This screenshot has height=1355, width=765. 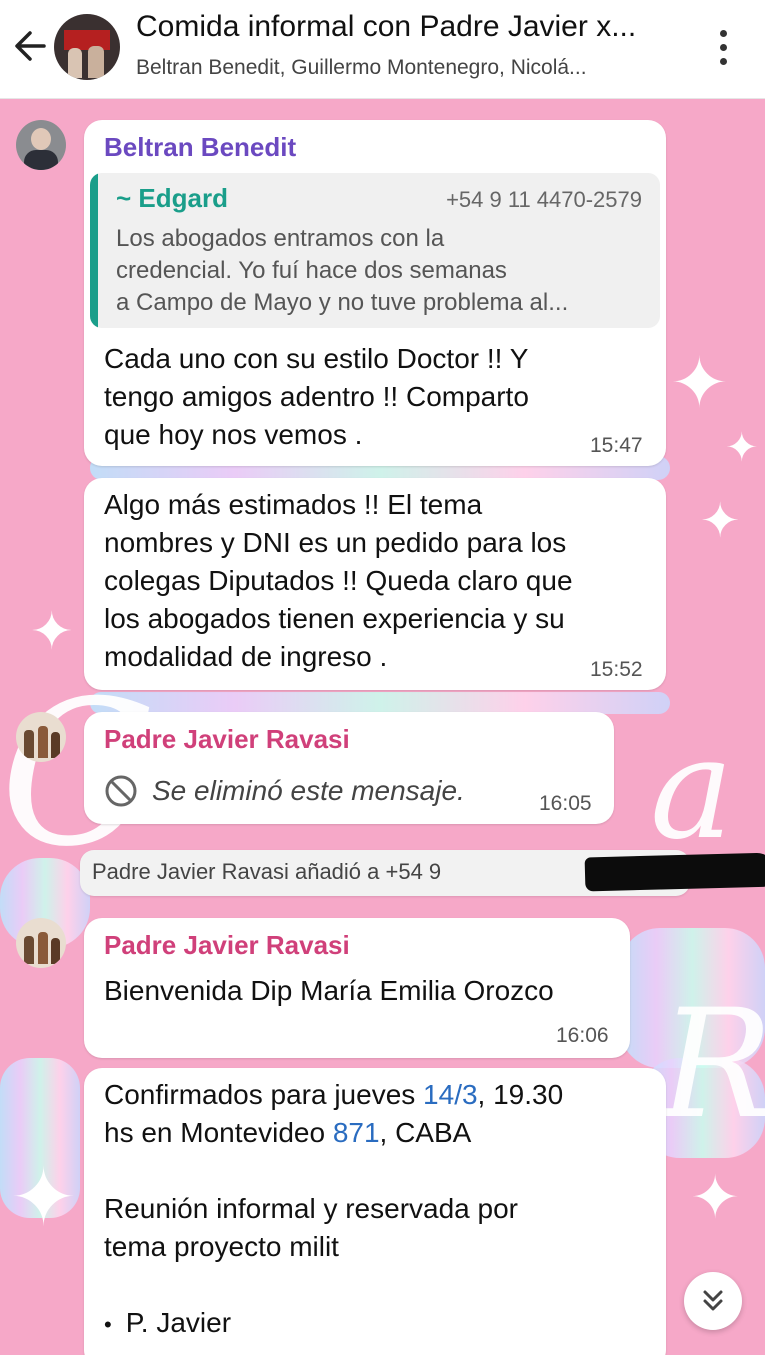 I want to click on bullet-item: P. Javier, so click(x=178, y=1322).